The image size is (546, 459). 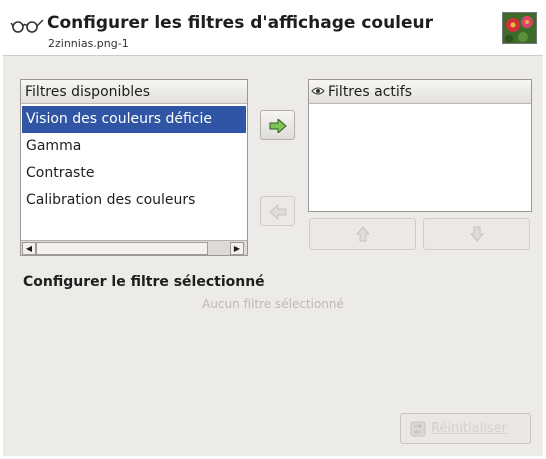 I want to click on reset-label: Réinitialiser, so click(x=469, y=428).